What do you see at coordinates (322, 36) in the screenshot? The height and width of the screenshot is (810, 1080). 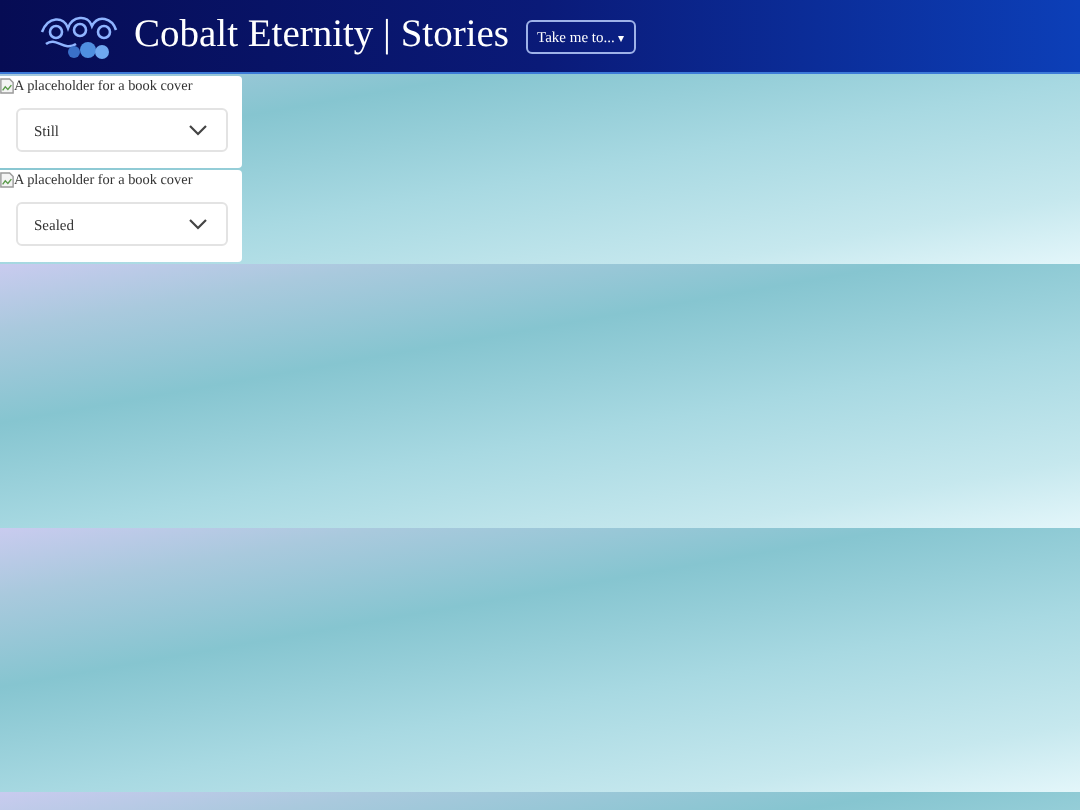 I see `site-title: Cobalt Eternity | Stories` at bounding box center [322, 36].